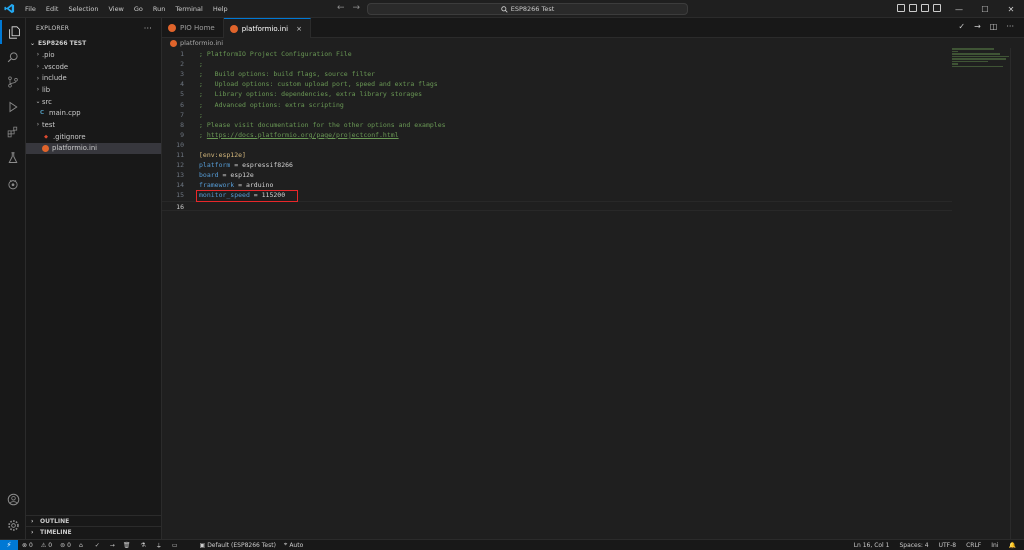 This screenshot has width=1024, height=550. Describe the element at coordinates (222, 155) in the screenshot. I see `code-token: [env:esp12e]` at that location.